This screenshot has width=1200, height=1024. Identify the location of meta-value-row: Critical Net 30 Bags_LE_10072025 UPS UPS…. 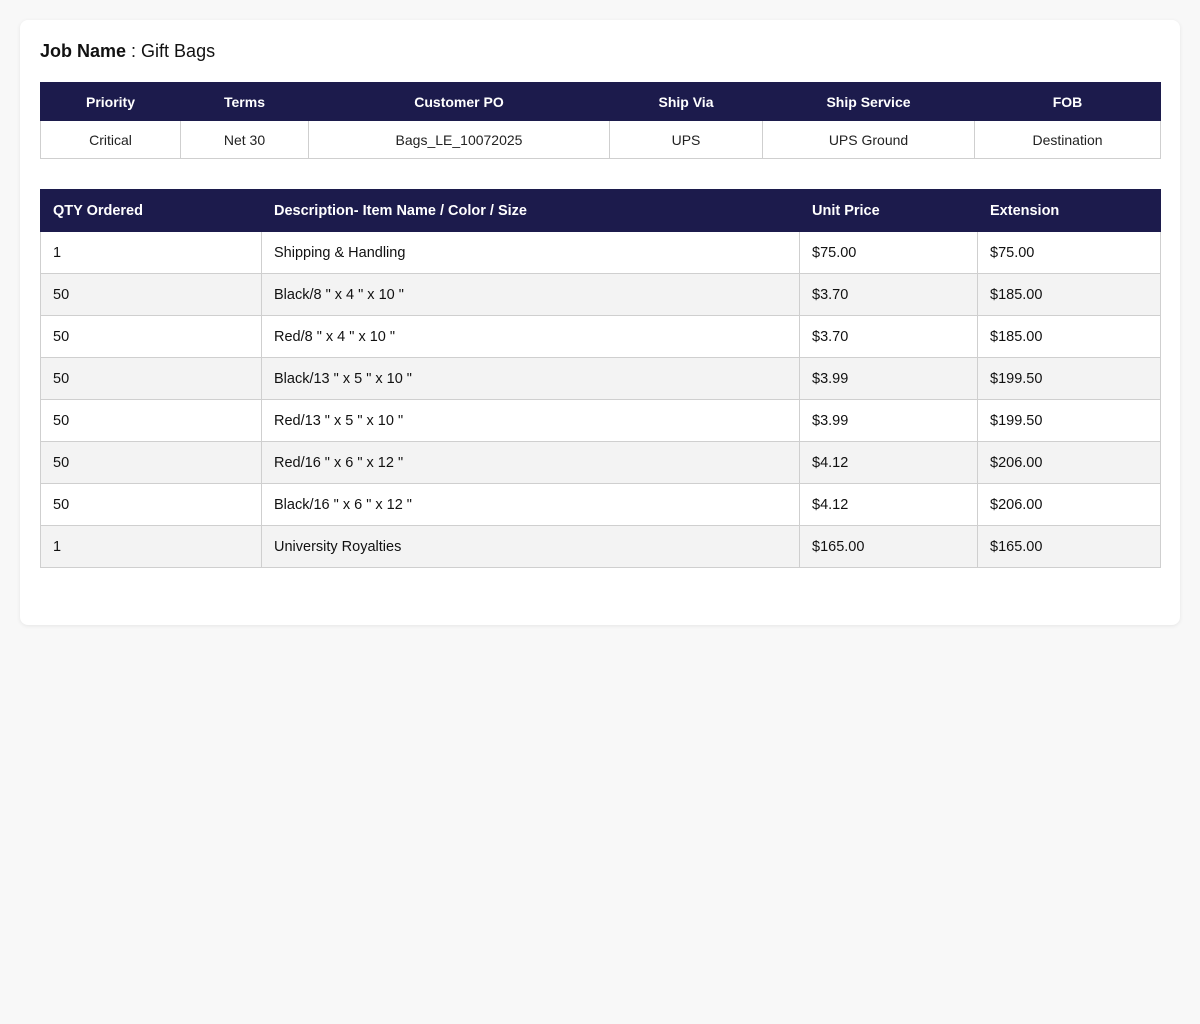
(600, 139).